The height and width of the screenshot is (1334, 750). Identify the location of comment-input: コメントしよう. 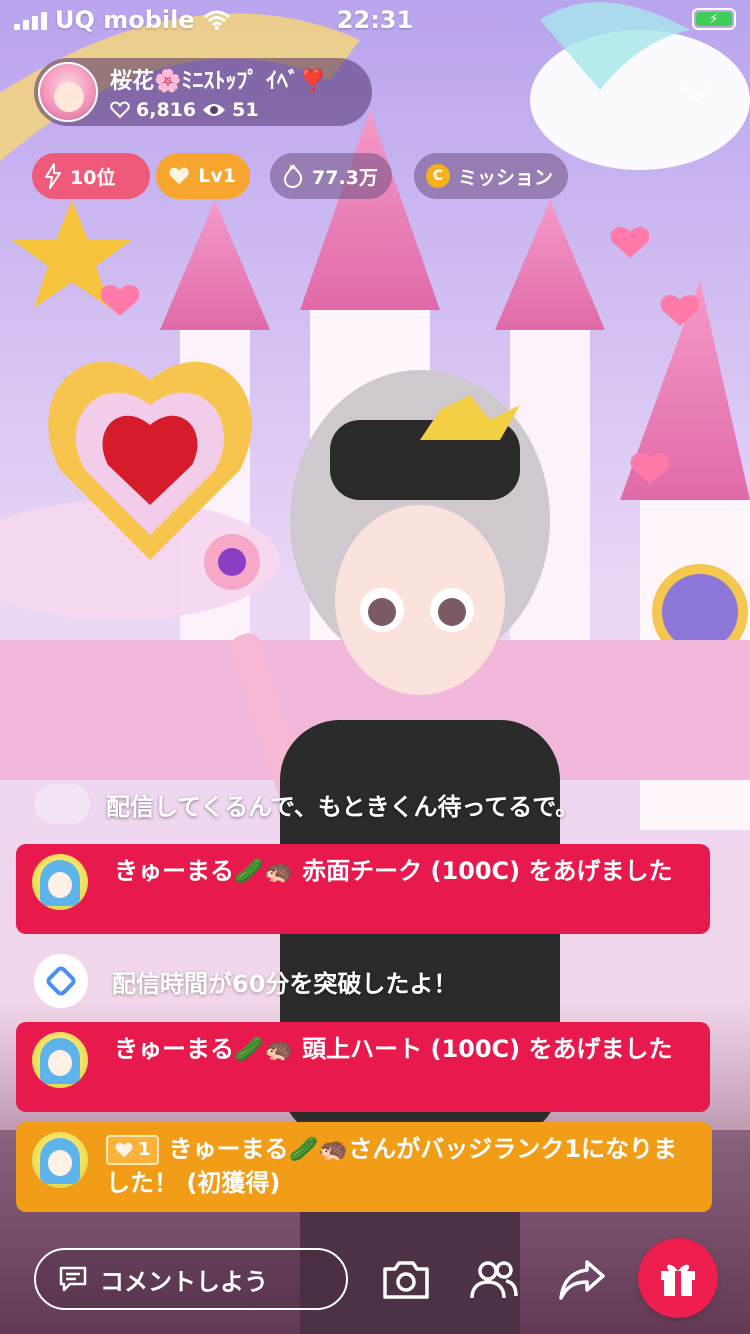
(191, 1279).